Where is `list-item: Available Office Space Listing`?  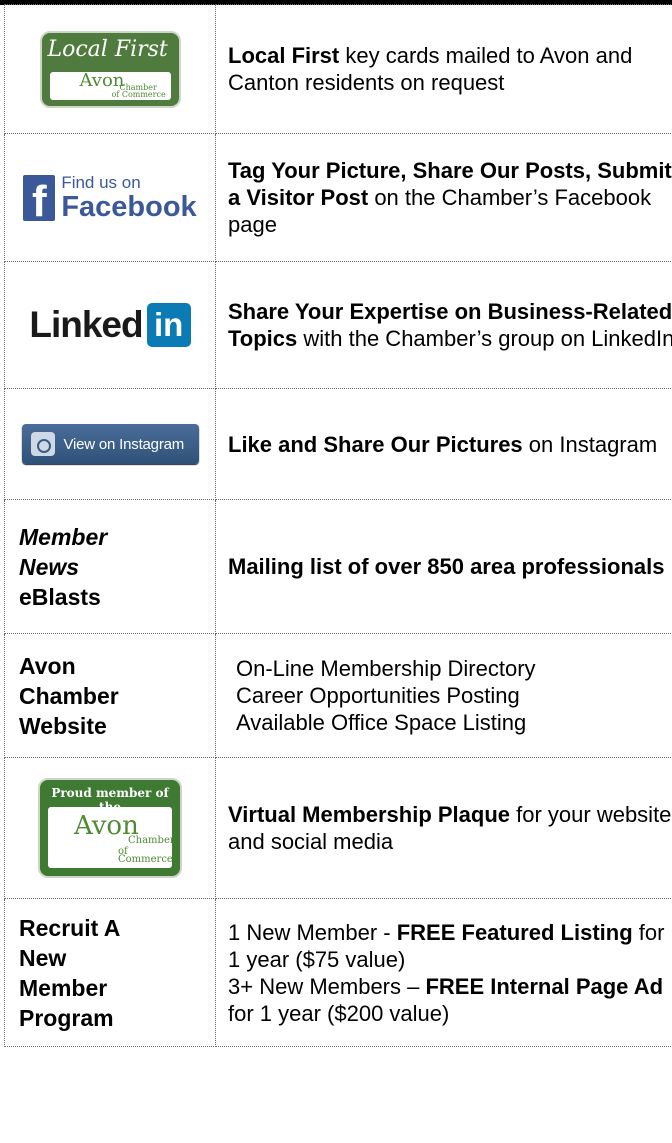 list-item: Available Office Space Listing is located at coordinates (381, 722).